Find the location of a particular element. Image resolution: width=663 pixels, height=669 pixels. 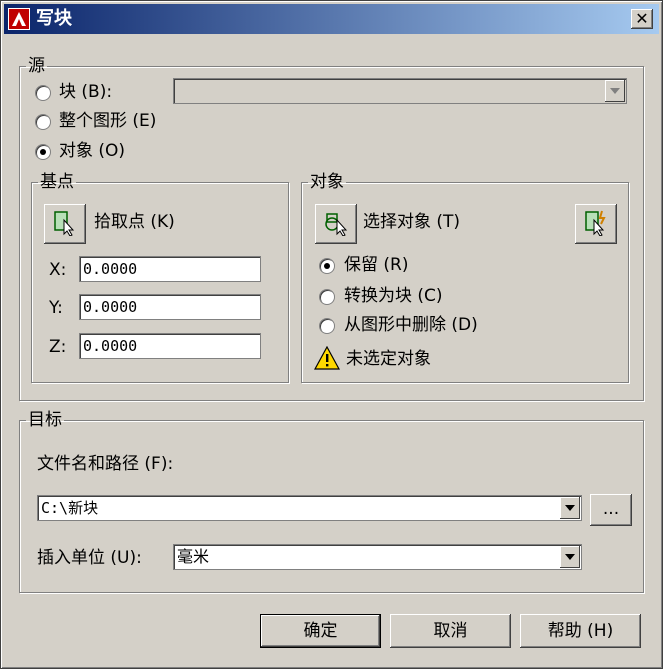

delete-from-drawing-radio is located at coordinates (327, 326).